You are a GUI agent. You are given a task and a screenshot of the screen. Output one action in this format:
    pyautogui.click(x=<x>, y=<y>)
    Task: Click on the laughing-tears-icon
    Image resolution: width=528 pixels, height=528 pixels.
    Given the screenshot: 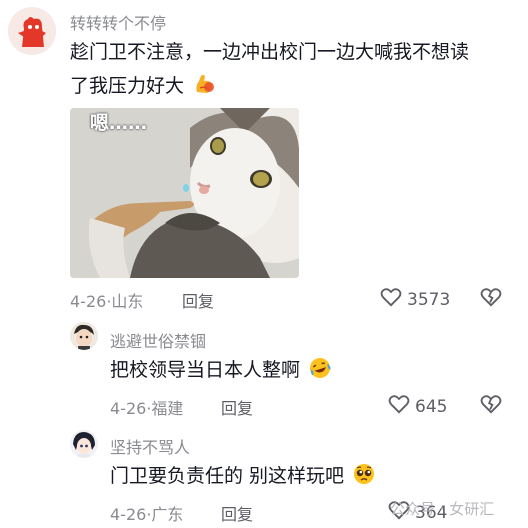 What is the action you would take?
    pyautogui.click(x=320, y=373)
    